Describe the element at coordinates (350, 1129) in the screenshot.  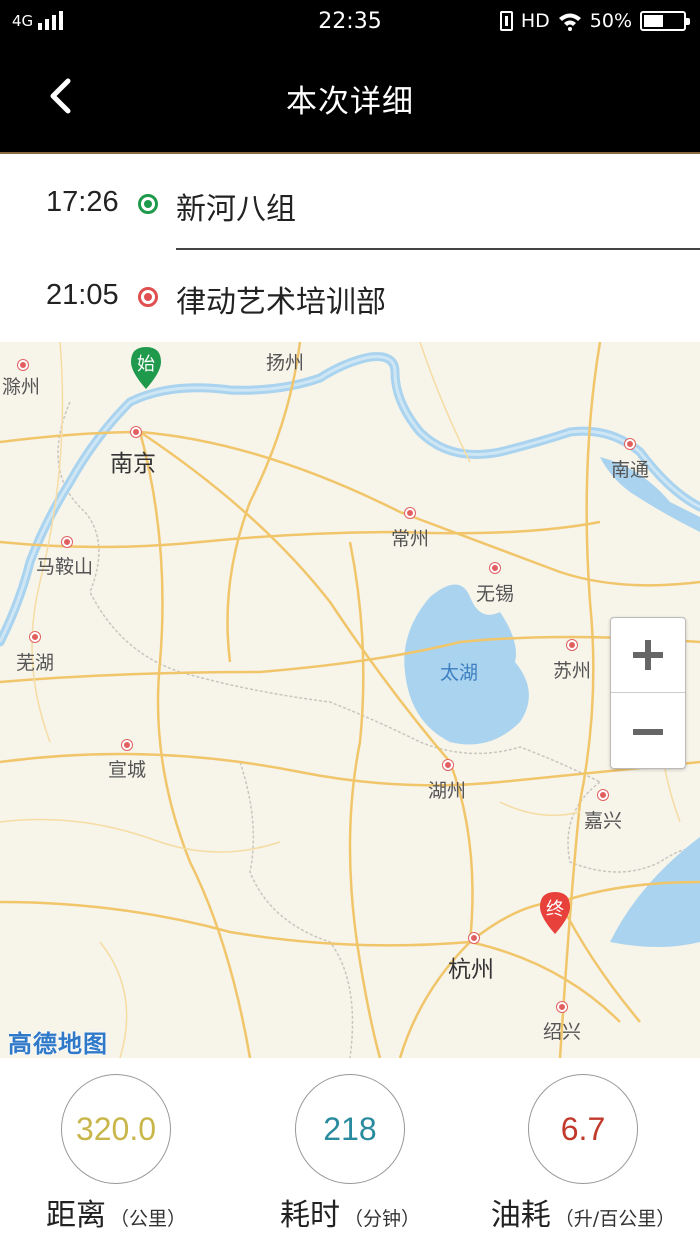
I see `duration-value: 218` at that location.